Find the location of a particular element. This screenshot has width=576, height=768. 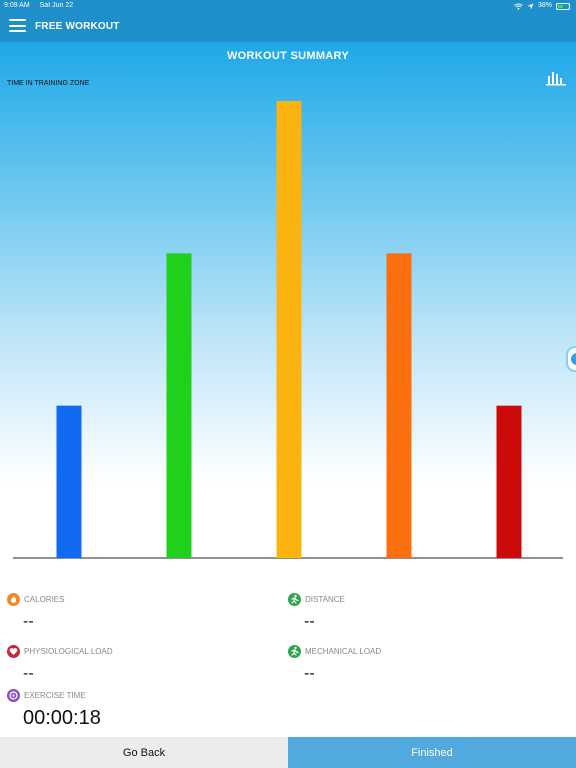

location-icon is located at coordinates (530, 6).